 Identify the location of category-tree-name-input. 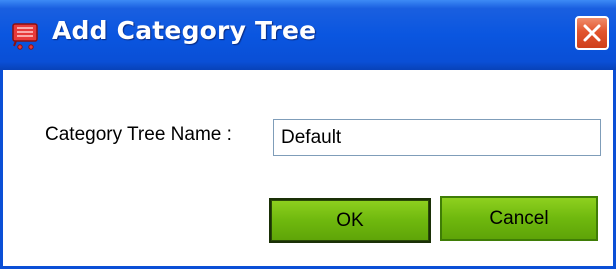
(437, 137).